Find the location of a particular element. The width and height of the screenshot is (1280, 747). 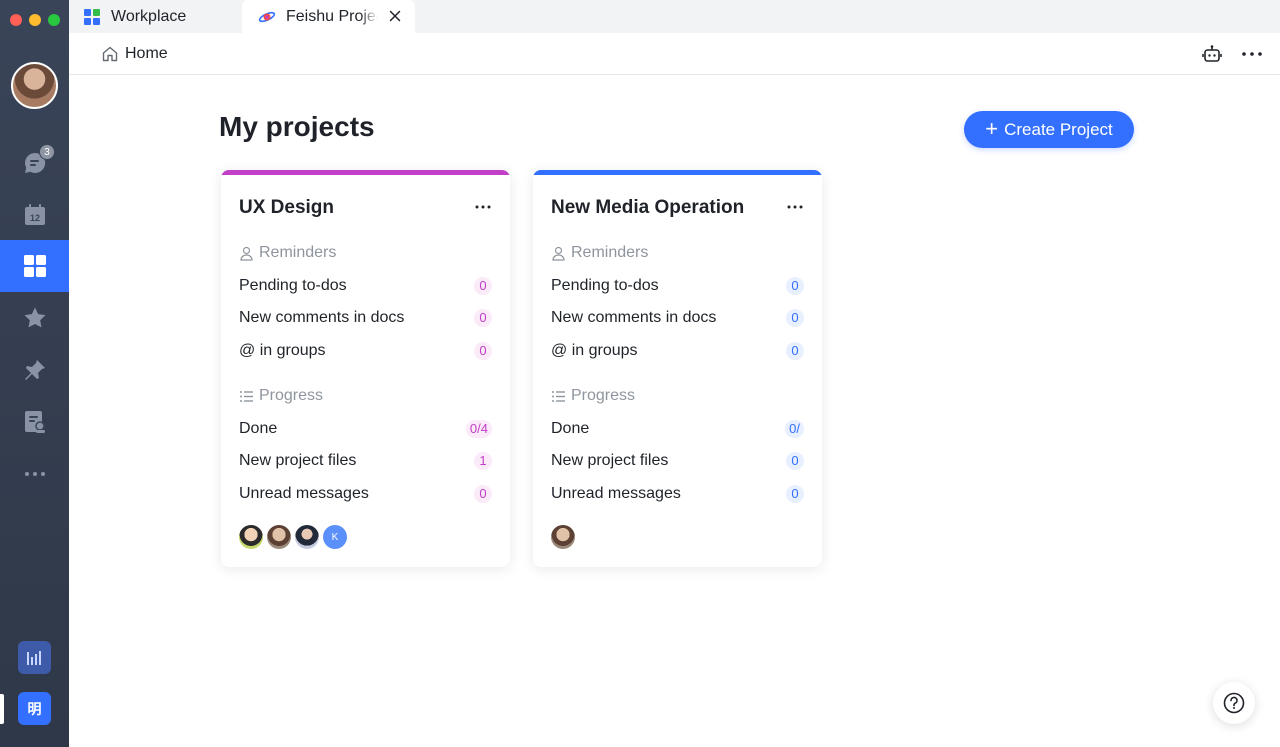

star-icon is located at coordinates (34, 317).